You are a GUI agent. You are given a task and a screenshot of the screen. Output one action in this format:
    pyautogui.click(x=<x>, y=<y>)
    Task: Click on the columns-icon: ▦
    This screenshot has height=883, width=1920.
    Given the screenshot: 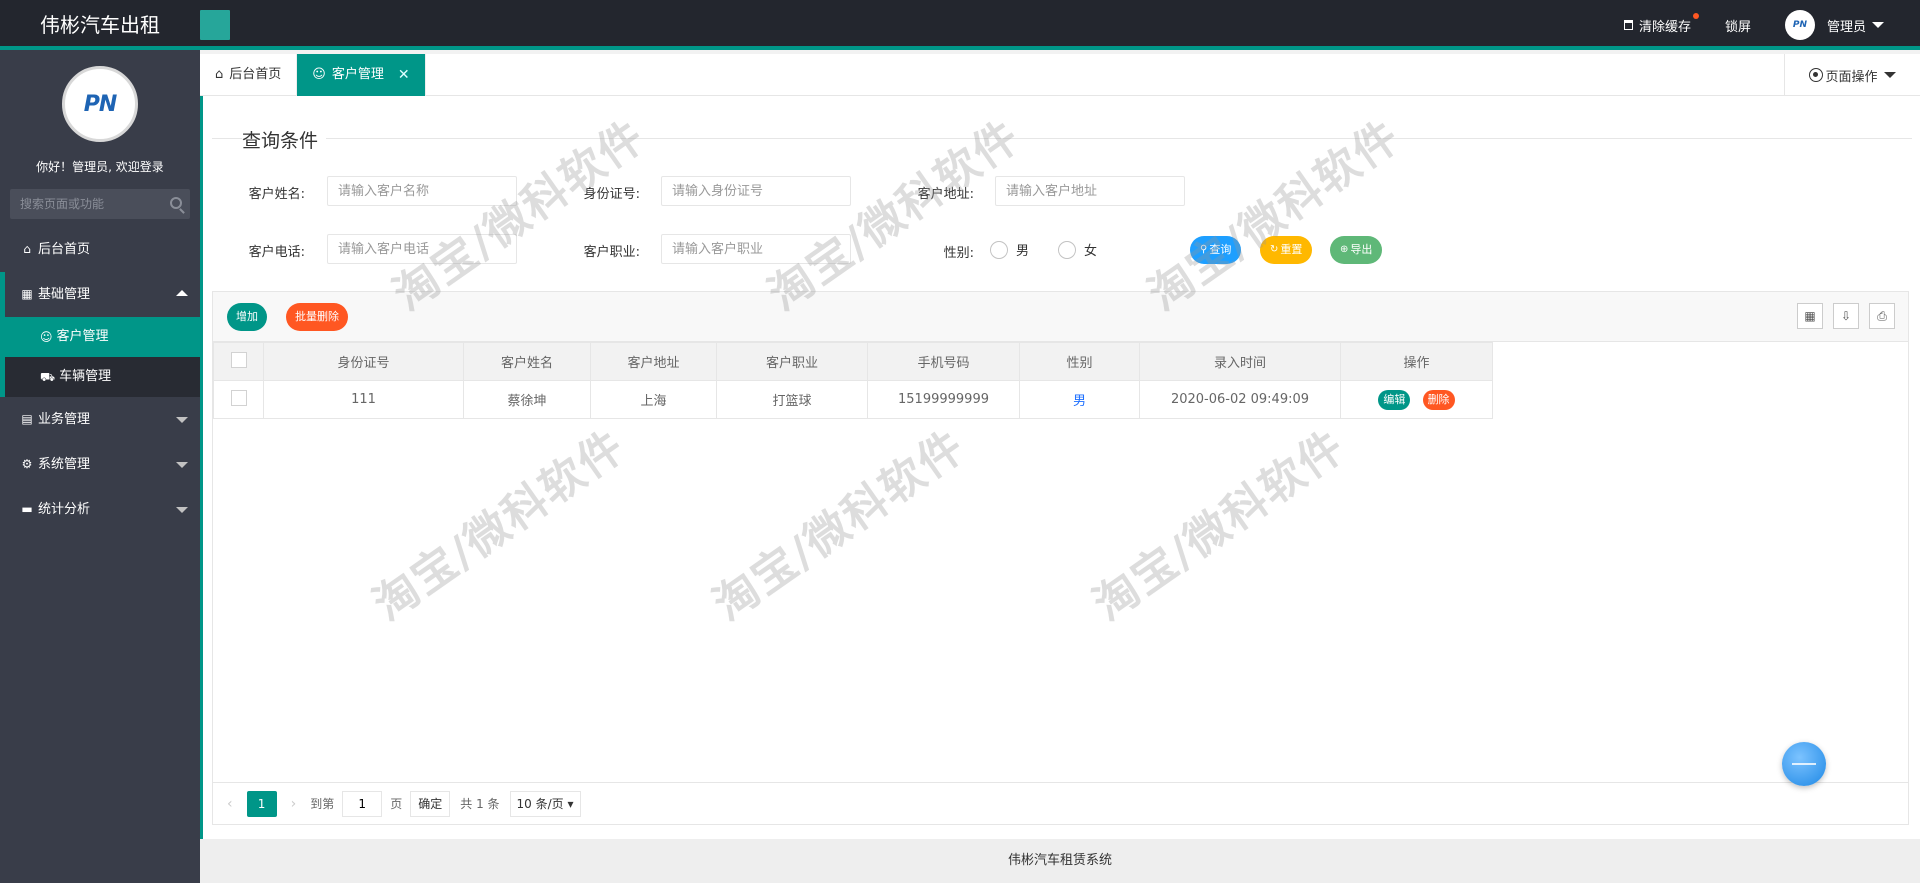 What is the action you would take?
    pyautogui.click(x=1810, y=316)
    